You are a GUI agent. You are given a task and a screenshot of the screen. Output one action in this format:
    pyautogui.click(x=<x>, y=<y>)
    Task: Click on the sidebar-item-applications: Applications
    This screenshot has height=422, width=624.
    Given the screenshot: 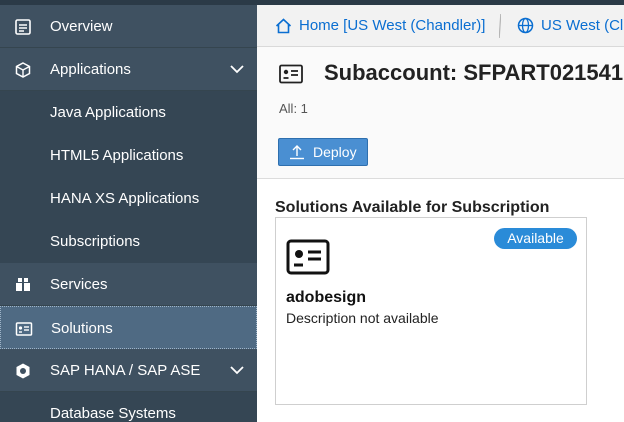 What is the action you would take?
    pyautogui.click(x=128, y=69)
    